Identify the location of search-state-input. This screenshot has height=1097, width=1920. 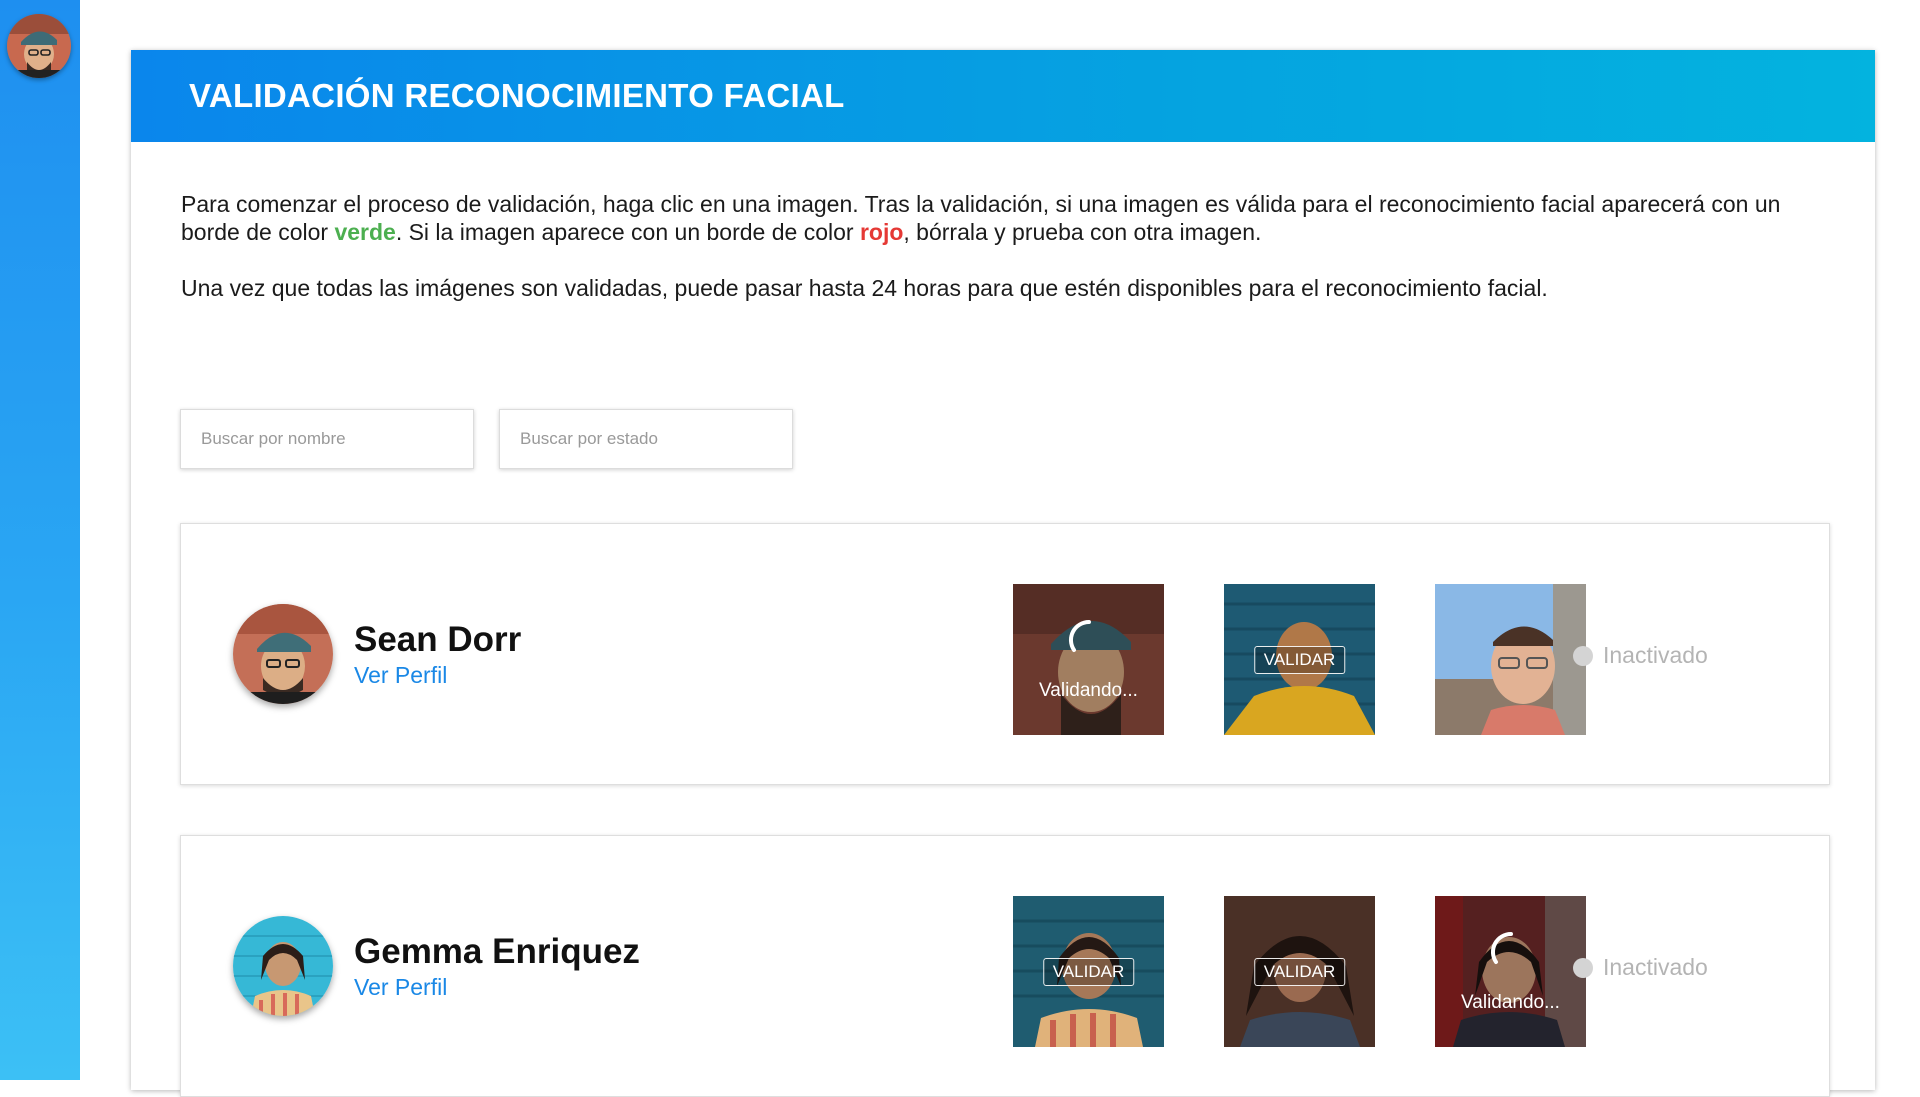
(646, 439).